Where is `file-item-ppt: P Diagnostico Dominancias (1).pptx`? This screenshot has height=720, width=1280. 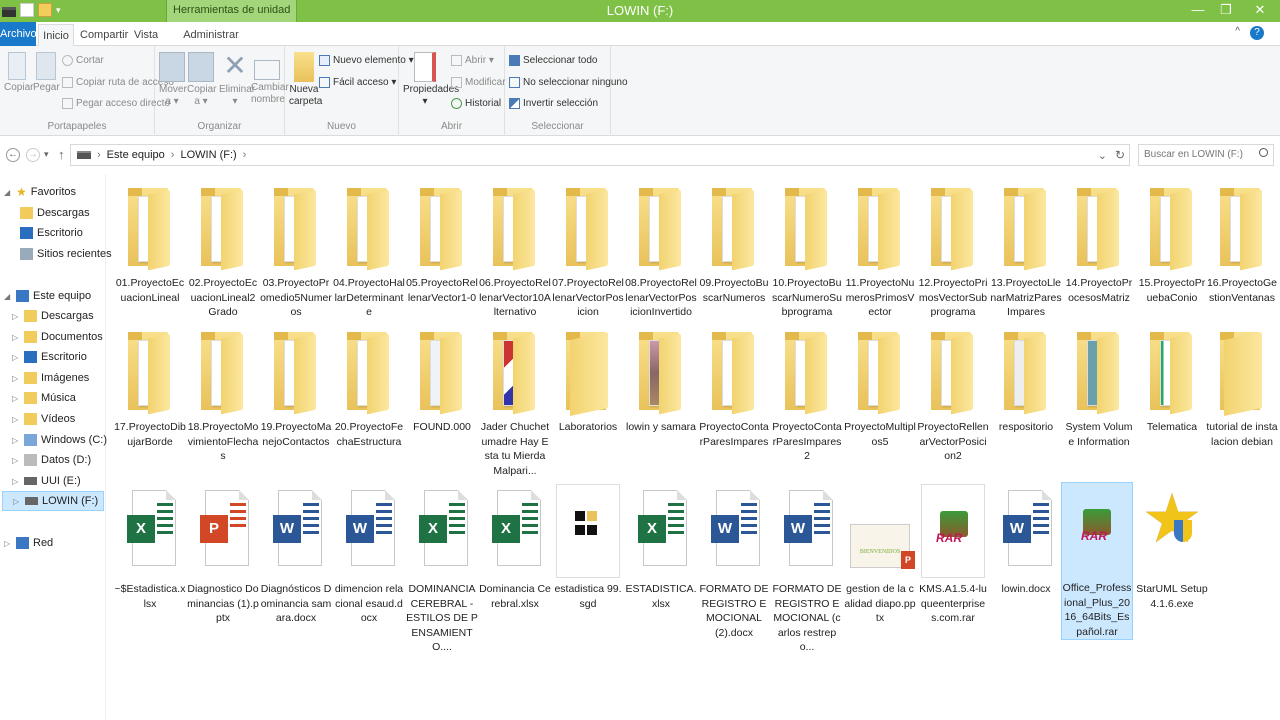
file-item-ppt: P Diagnostico Dominancias (1).pptx is located at coordinates (223, 555).